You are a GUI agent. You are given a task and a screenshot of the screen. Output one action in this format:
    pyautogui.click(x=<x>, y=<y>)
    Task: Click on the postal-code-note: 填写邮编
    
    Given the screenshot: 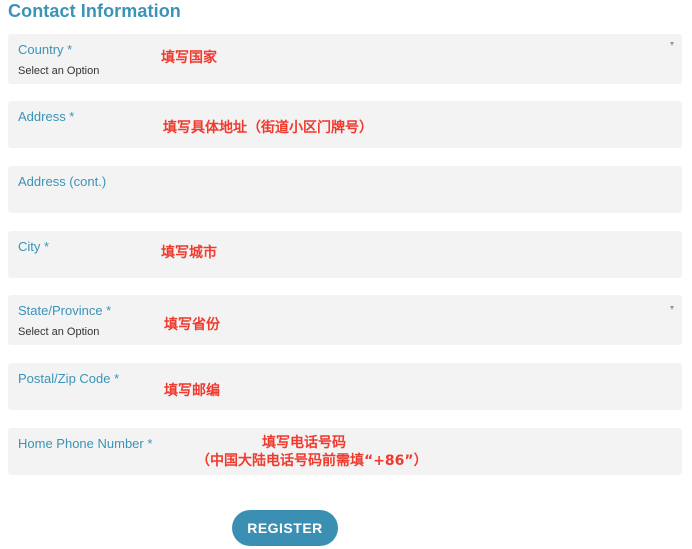 What is the action you would take?
    pyautogui.click(x=192, y=391)
    